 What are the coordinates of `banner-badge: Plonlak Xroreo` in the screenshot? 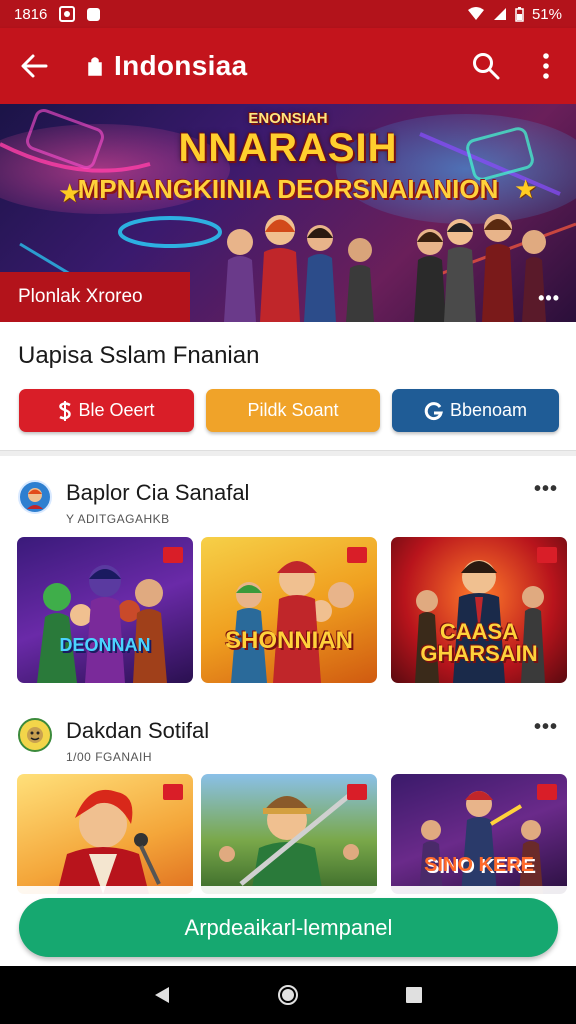 It's located at (95, 297).